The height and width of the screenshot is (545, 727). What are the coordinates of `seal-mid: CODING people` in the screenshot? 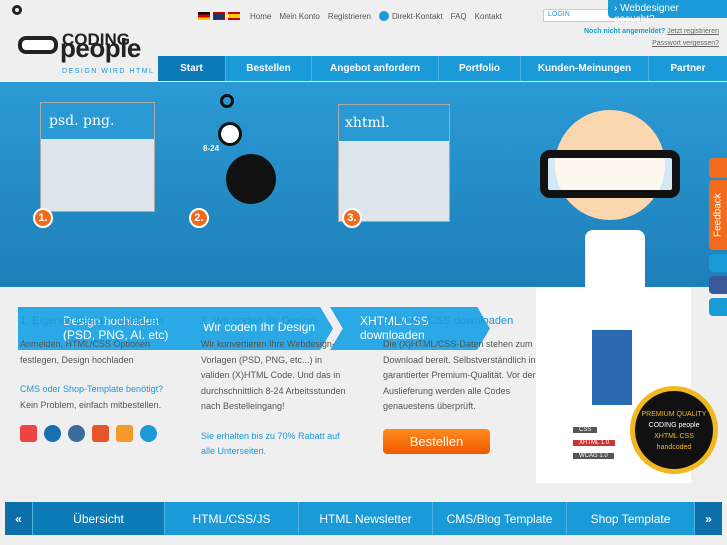 It's located at (674, 425).